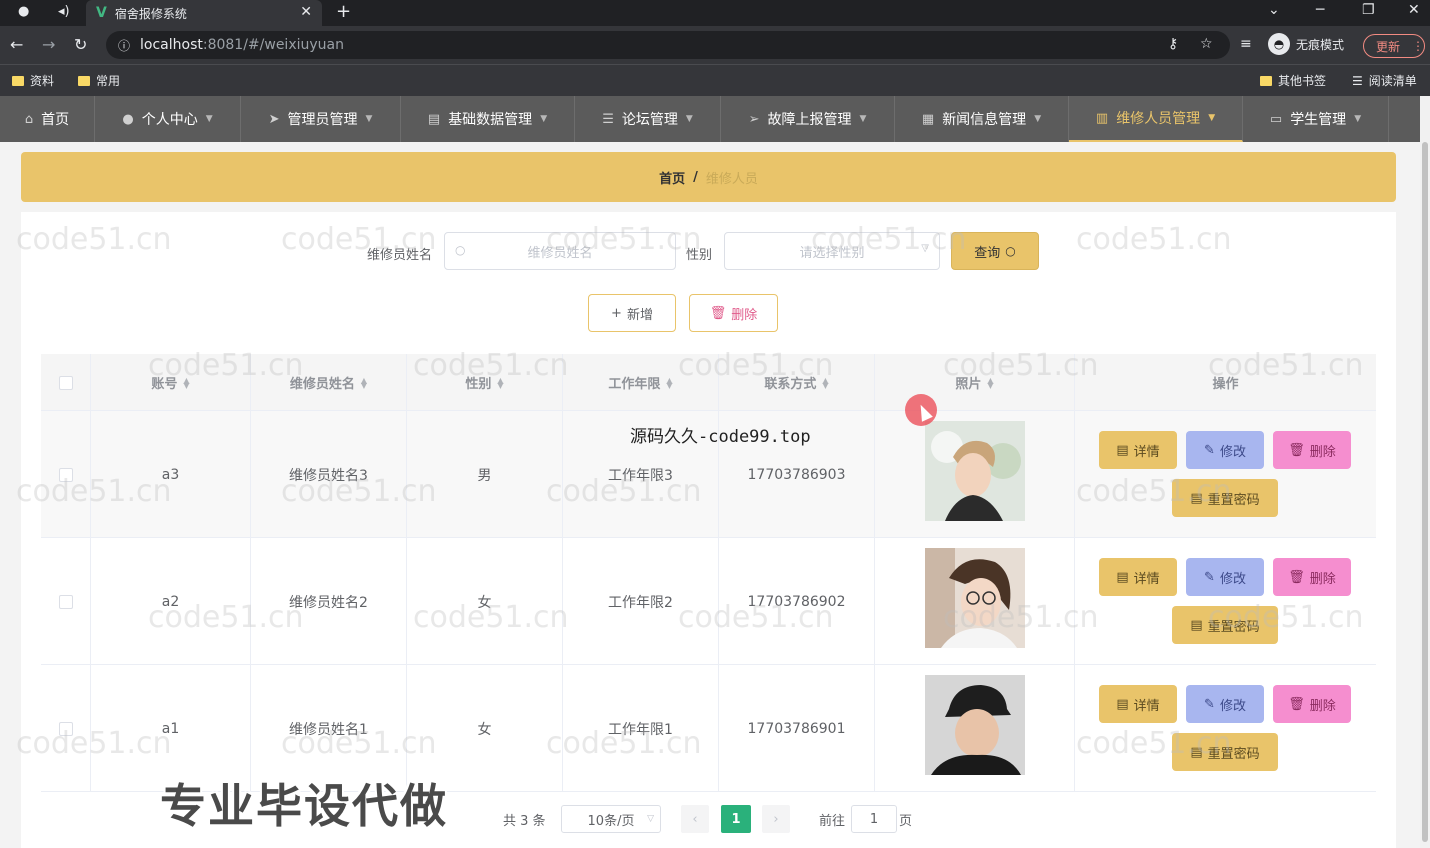 This screenshot has width=1430, height=848. What do you see at coordinates (1316, 119) in the screenshot?
I see `nav-item-student: ▭ 学生管理 ▼` at bounding box center [1316, 119].